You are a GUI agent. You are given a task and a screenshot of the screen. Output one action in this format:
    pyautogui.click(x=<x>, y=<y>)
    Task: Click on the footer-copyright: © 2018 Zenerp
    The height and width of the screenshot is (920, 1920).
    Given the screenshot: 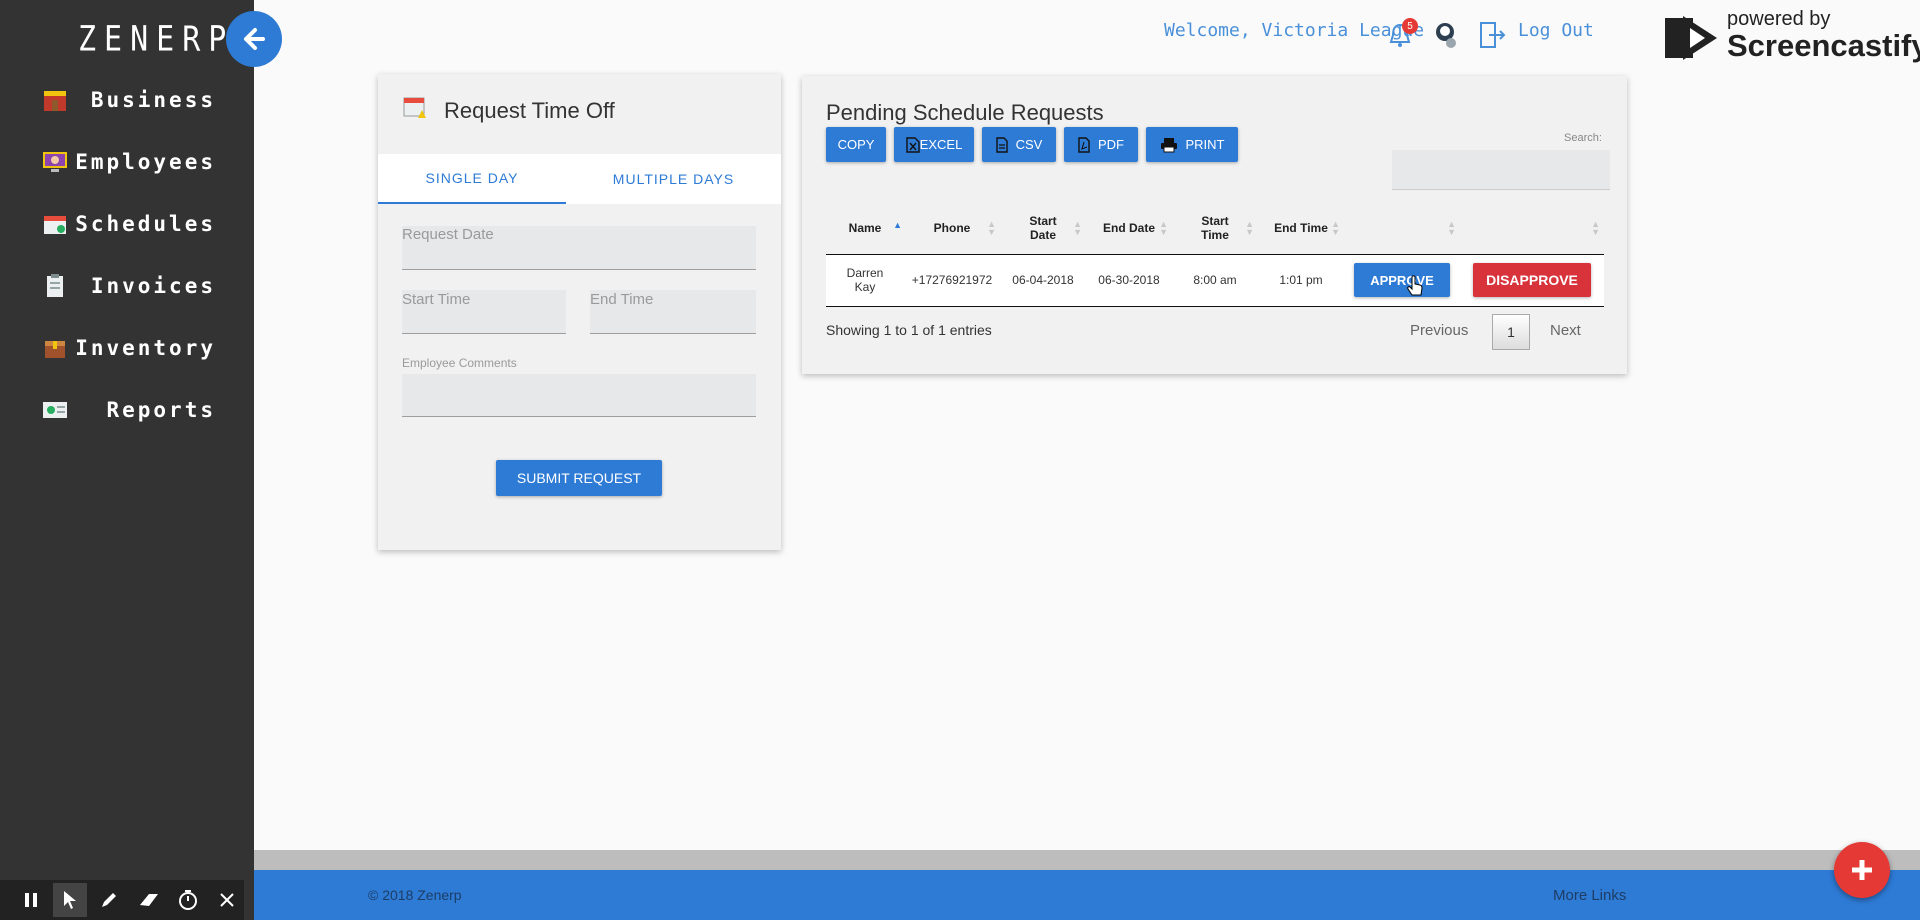 What is the action you would take?
    pyautogui.click(x=415, y=895)
    